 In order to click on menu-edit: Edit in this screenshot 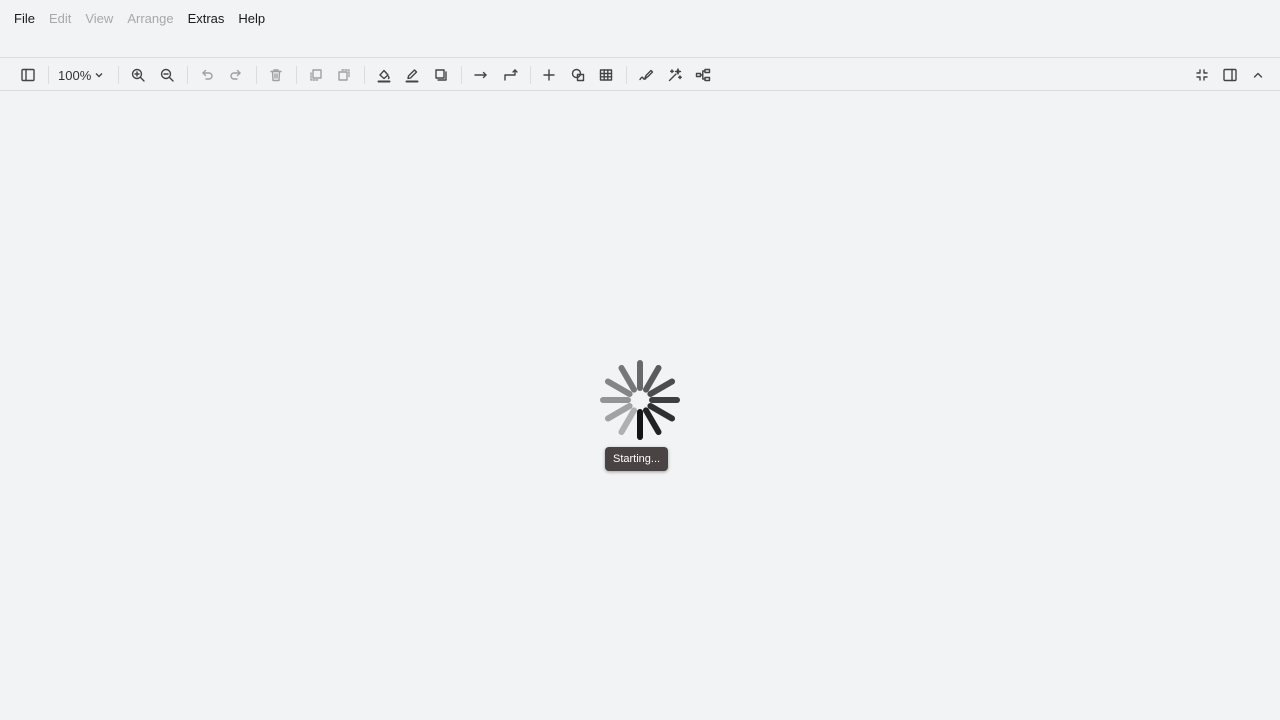, I will do `click(60, 18)`.